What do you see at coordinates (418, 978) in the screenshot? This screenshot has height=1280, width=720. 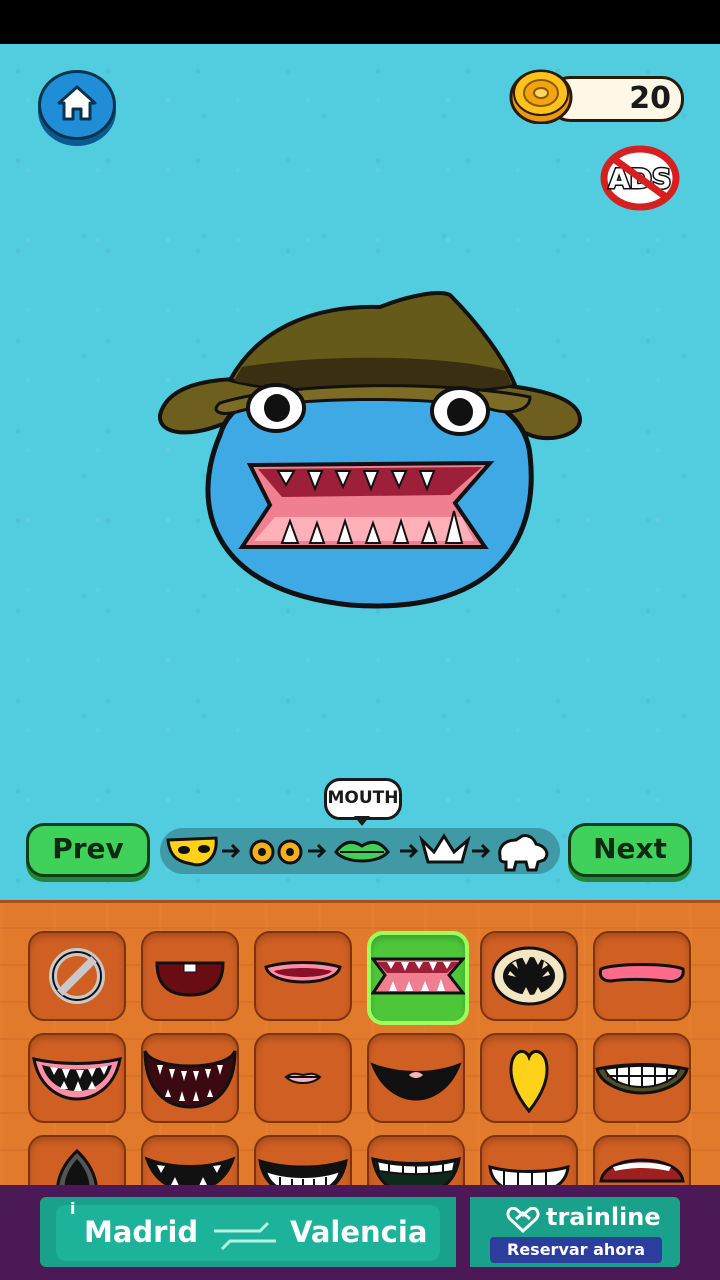 I see `part-slot-sharp-teeth-mouth` at bounding box center [418, 978].